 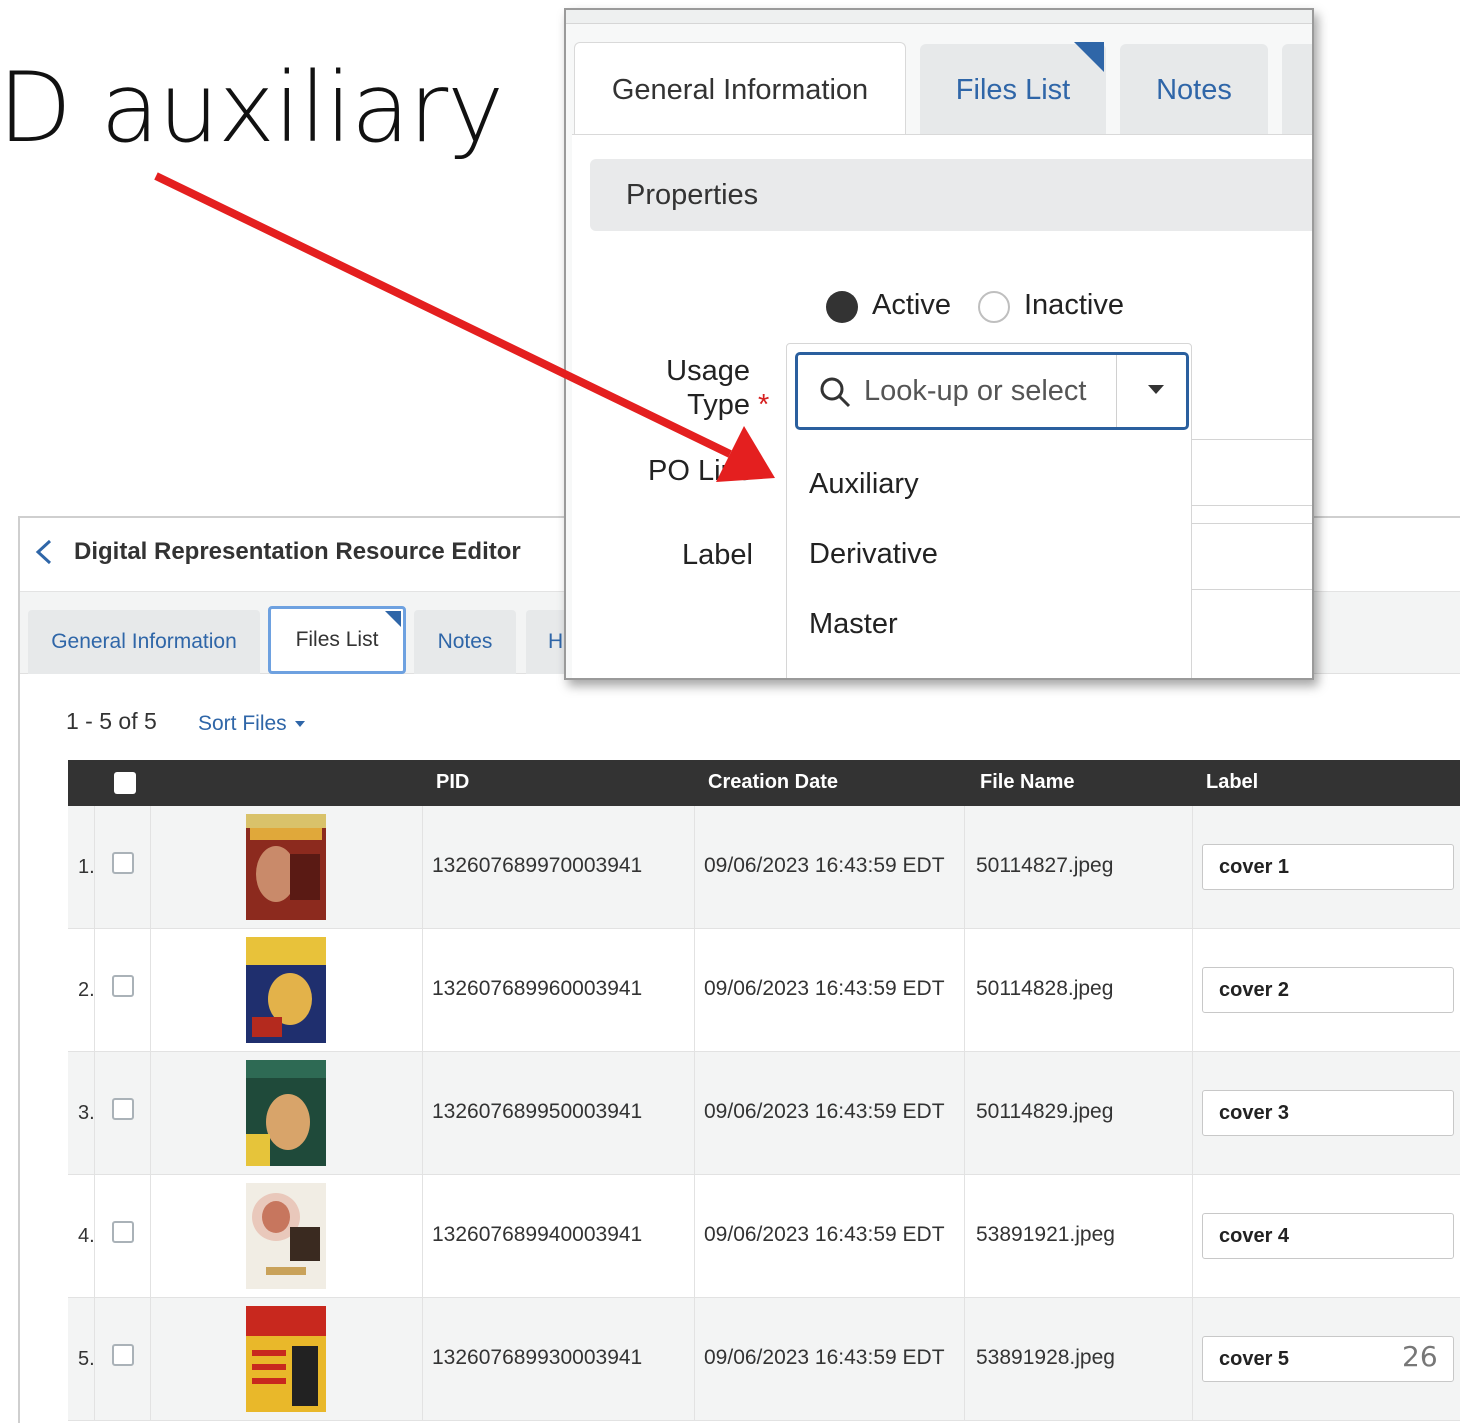 I want to click on popup-tab-notes: Notes, so click(x=1194, y=90).